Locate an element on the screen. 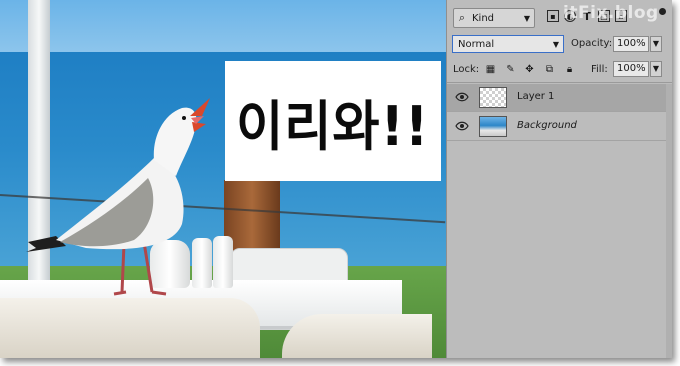 The image size is (680, 366). layer-row-background: Background is located at coordinates (559, 127).